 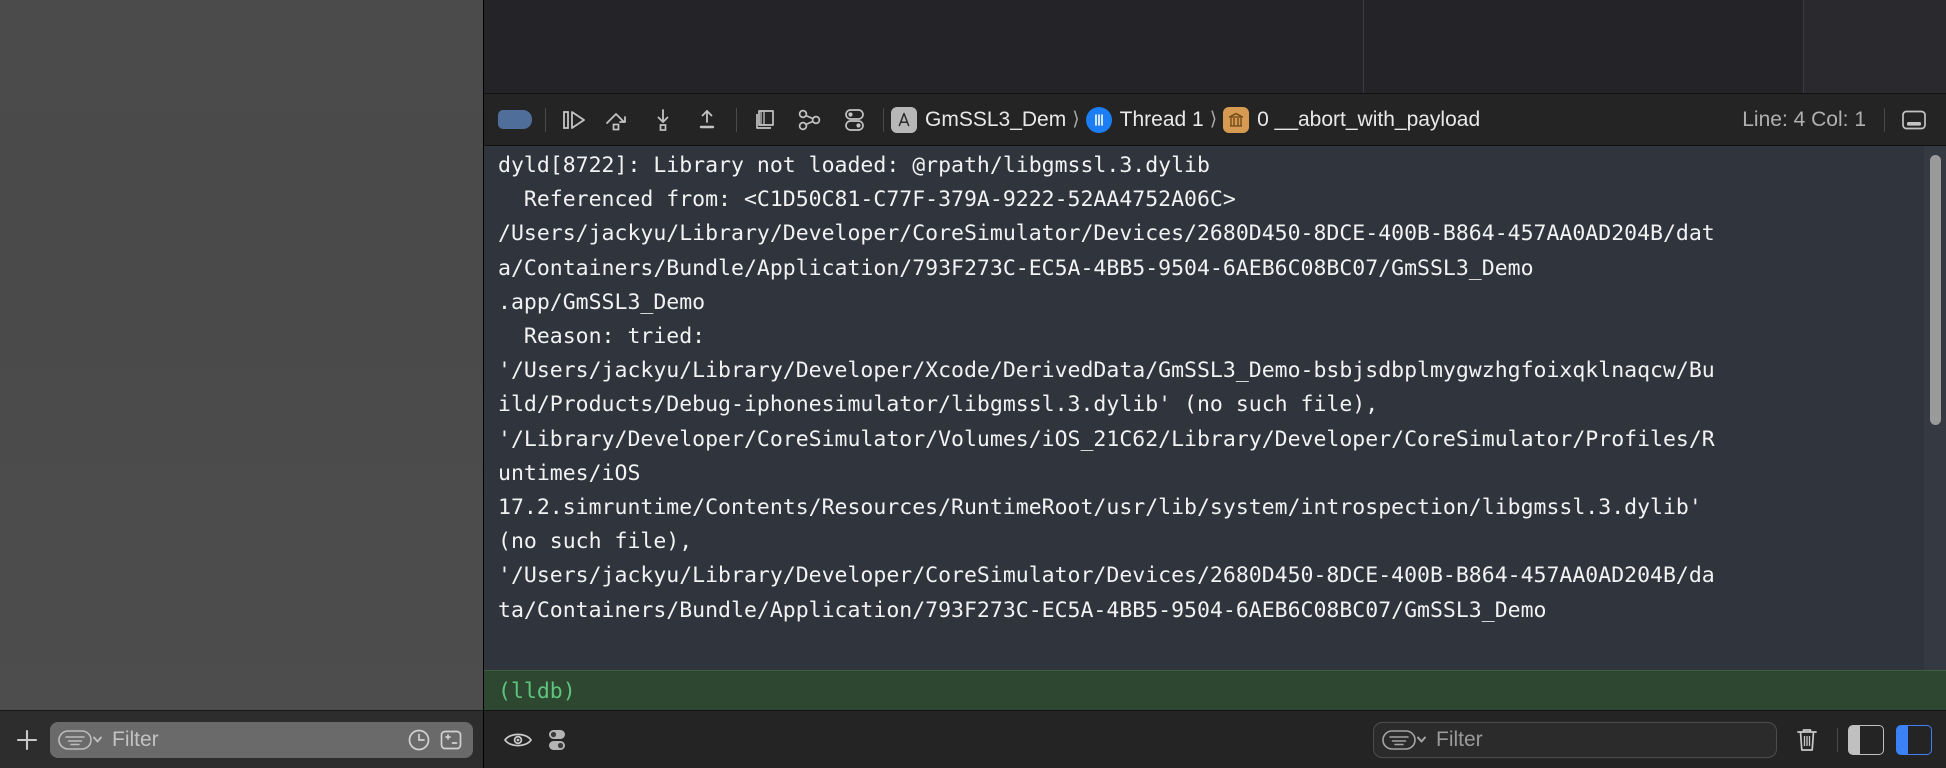 I want to click on left-panel-toggle-icon, so click(x=1866, y=739).